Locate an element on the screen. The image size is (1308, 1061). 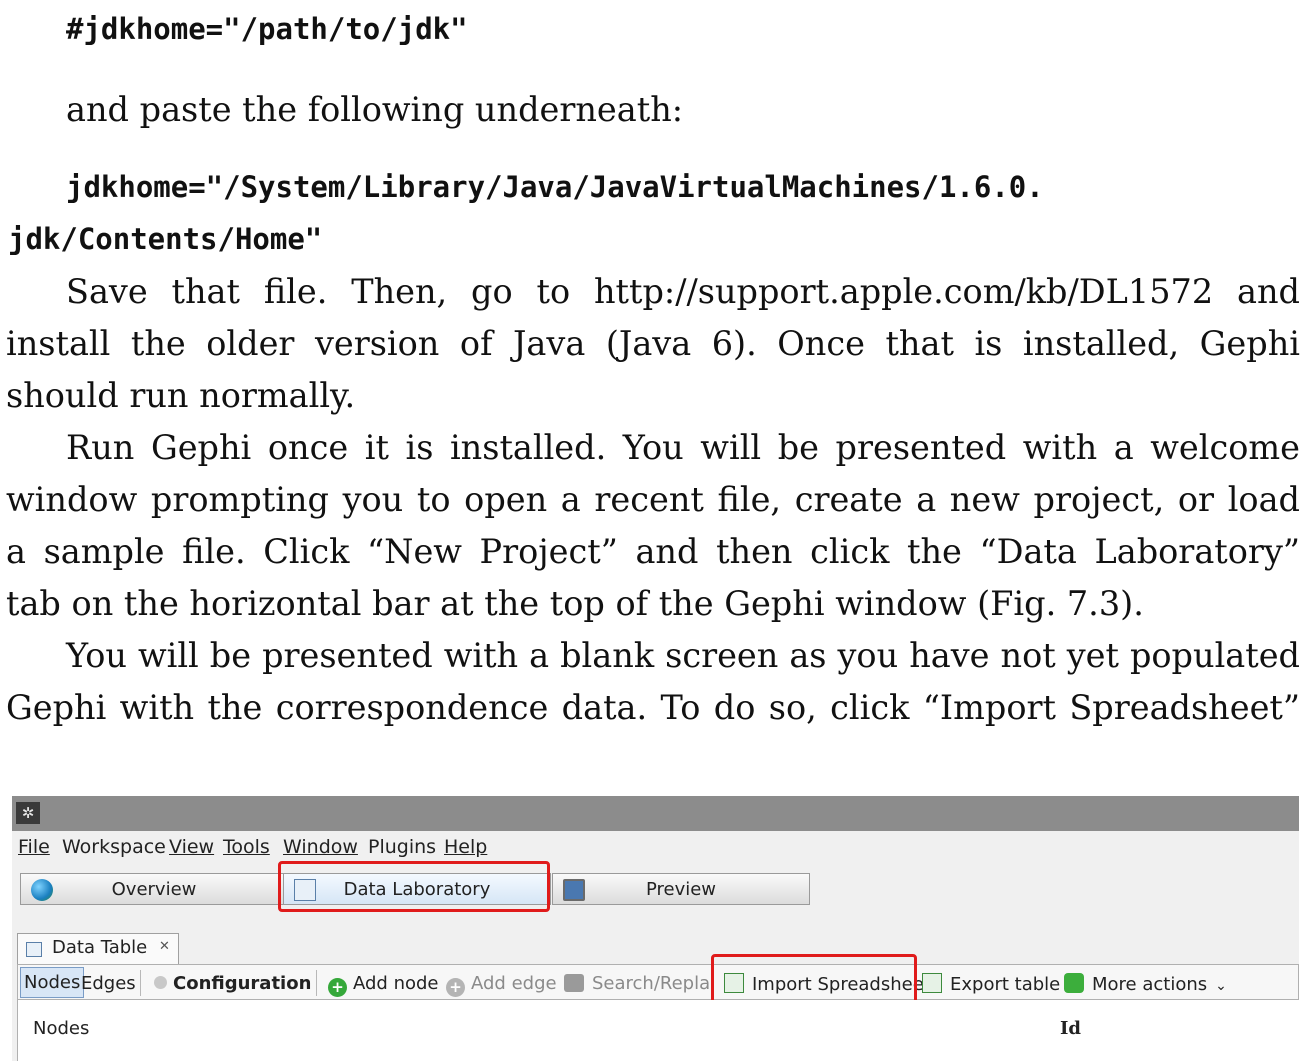
menu-plugins: Plugins is located at coordinates (402, 847).